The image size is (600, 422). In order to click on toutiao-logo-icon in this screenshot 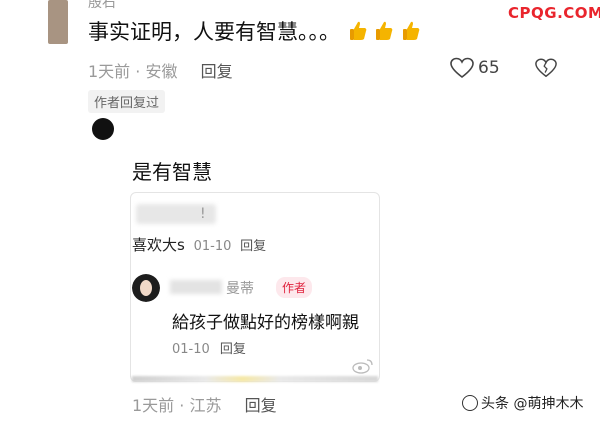, I will do `click(470, 403)`.